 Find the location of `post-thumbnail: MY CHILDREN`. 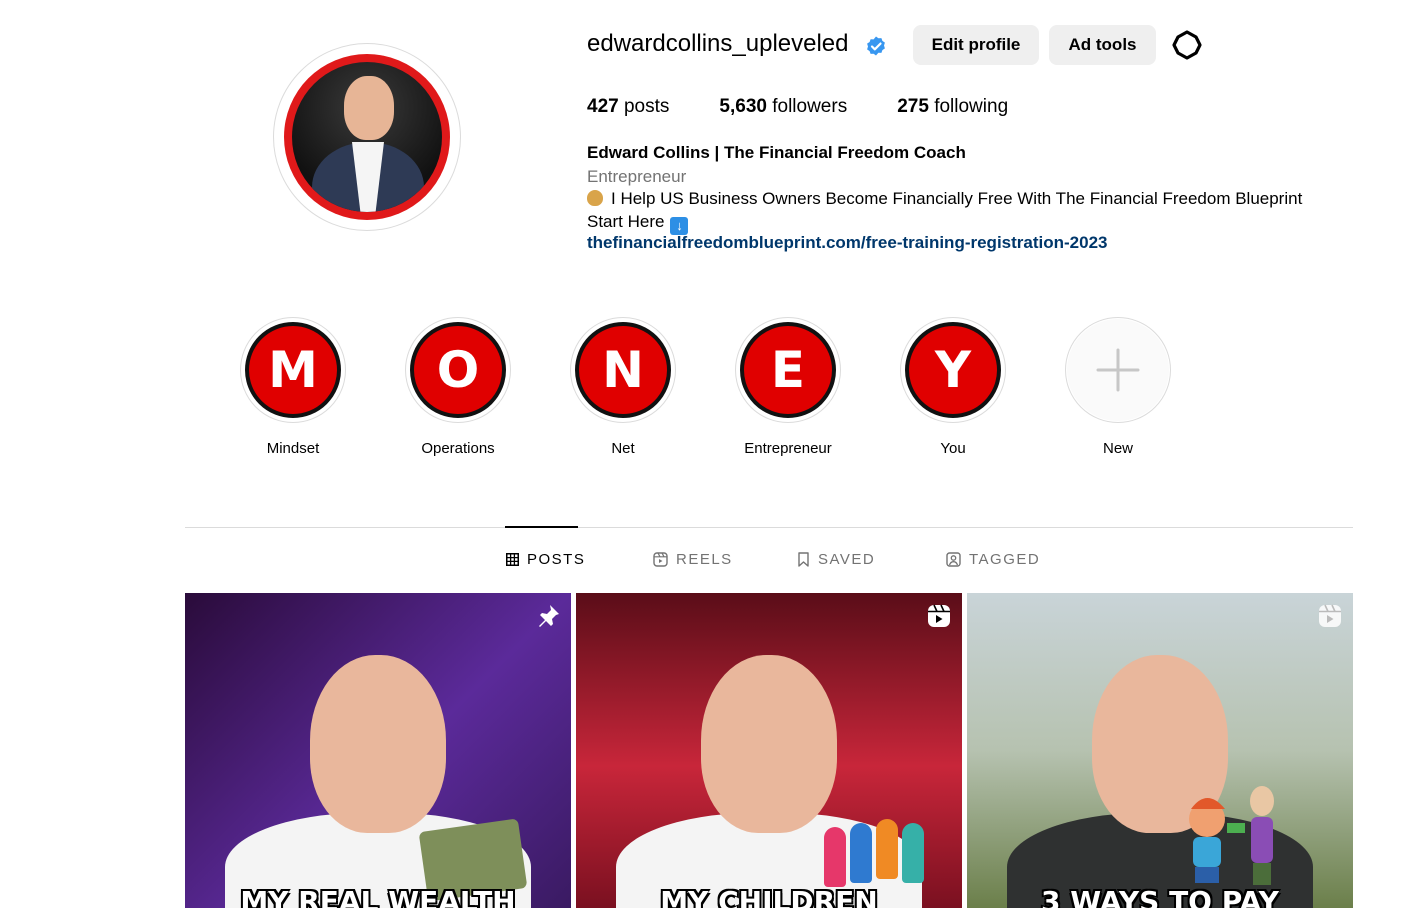

post-thumbnail: MY CHILDREN is located at coordinates (769, 750).